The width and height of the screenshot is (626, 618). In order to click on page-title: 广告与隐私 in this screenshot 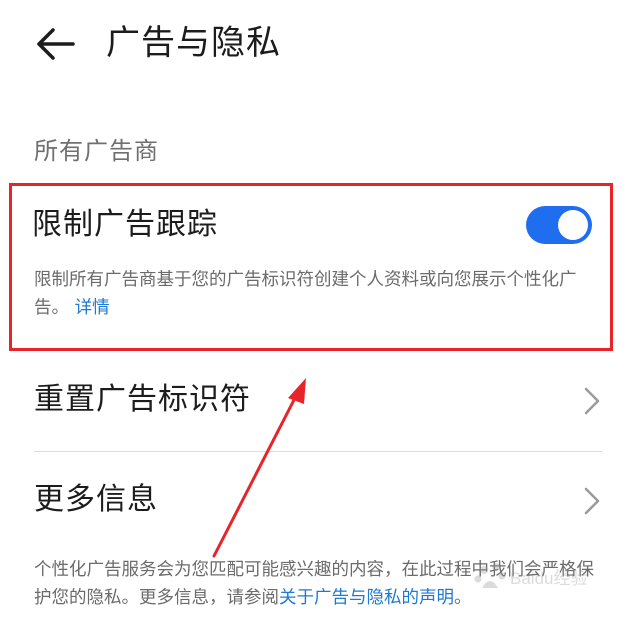, I will do `click(193, 43)`.